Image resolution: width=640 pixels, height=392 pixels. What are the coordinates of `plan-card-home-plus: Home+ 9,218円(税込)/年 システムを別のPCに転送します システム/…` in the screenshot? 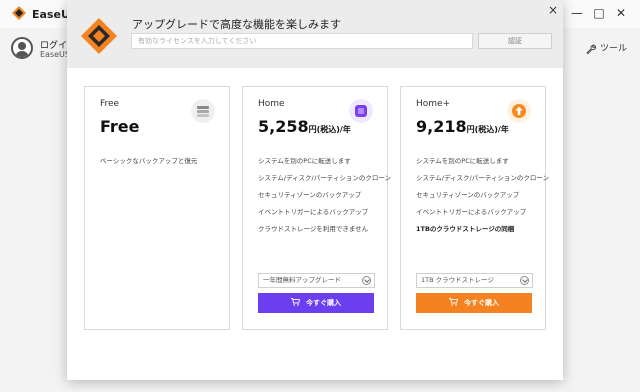 It's located at (475, 208).